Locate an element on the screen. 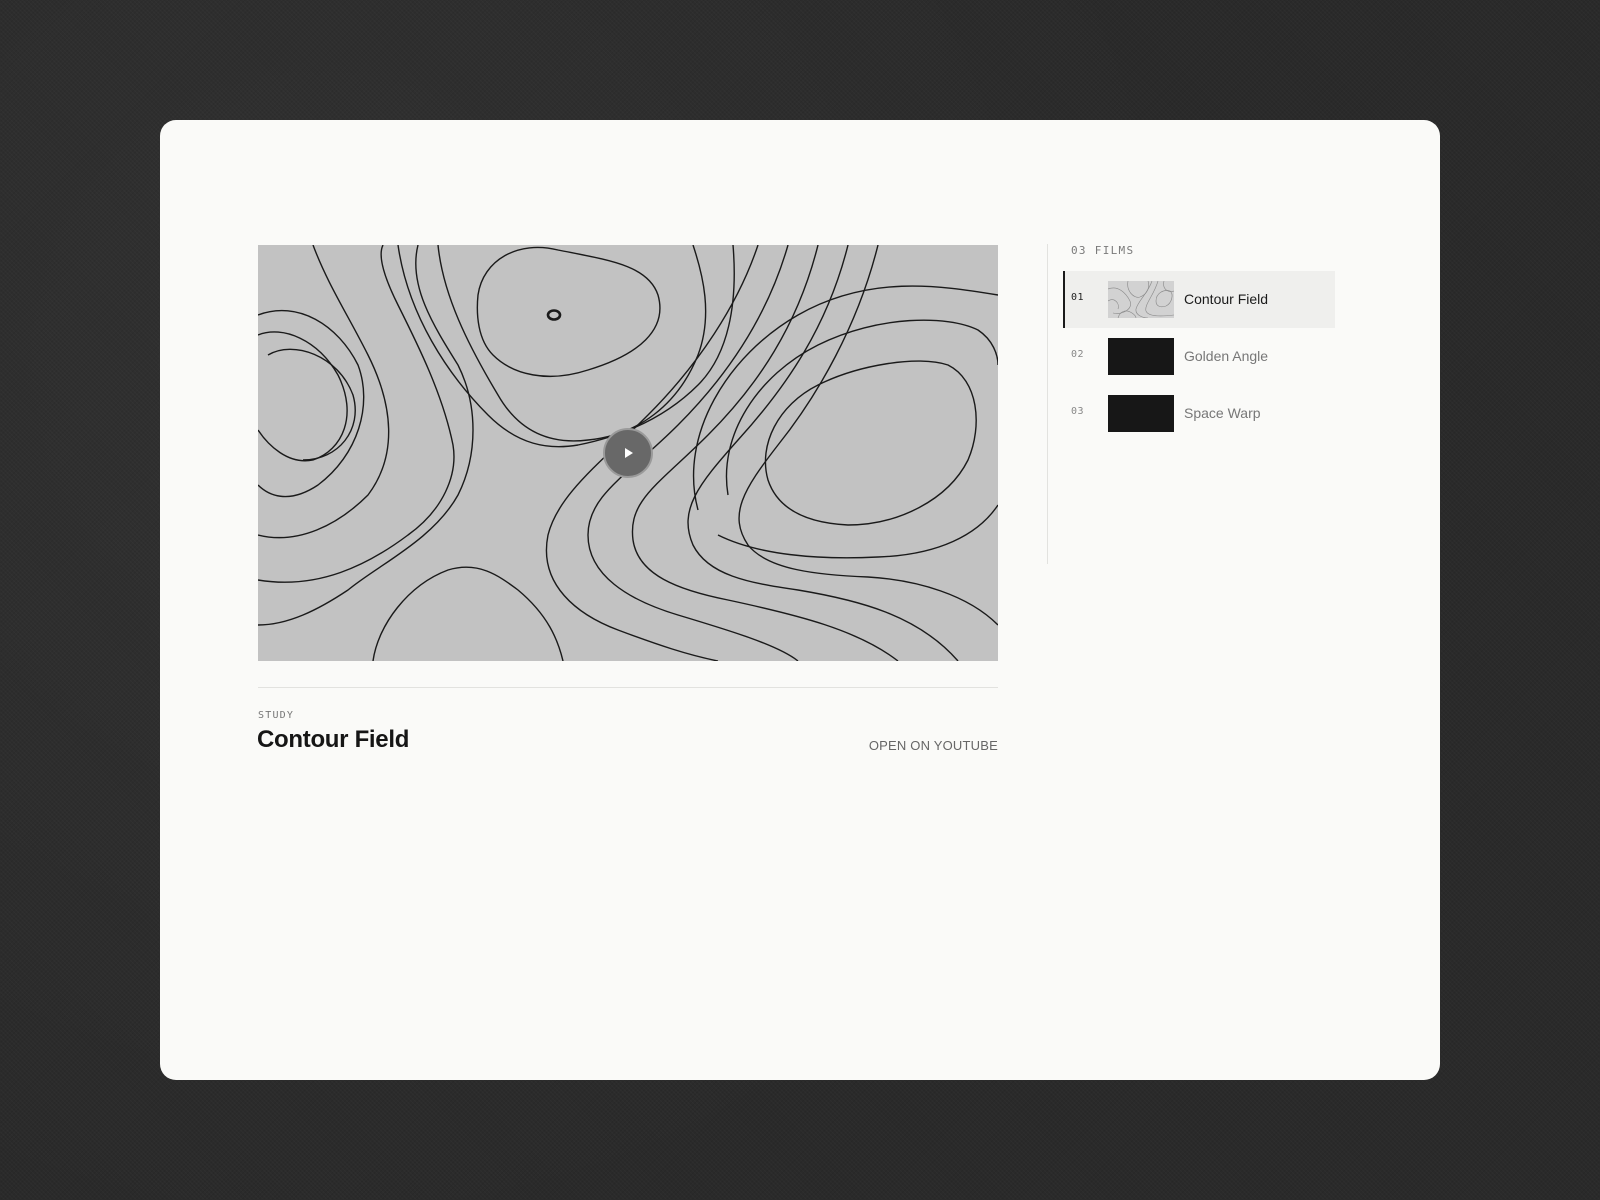  playlist-item-label: Golden Angle is located at coordinates (1226, 356).